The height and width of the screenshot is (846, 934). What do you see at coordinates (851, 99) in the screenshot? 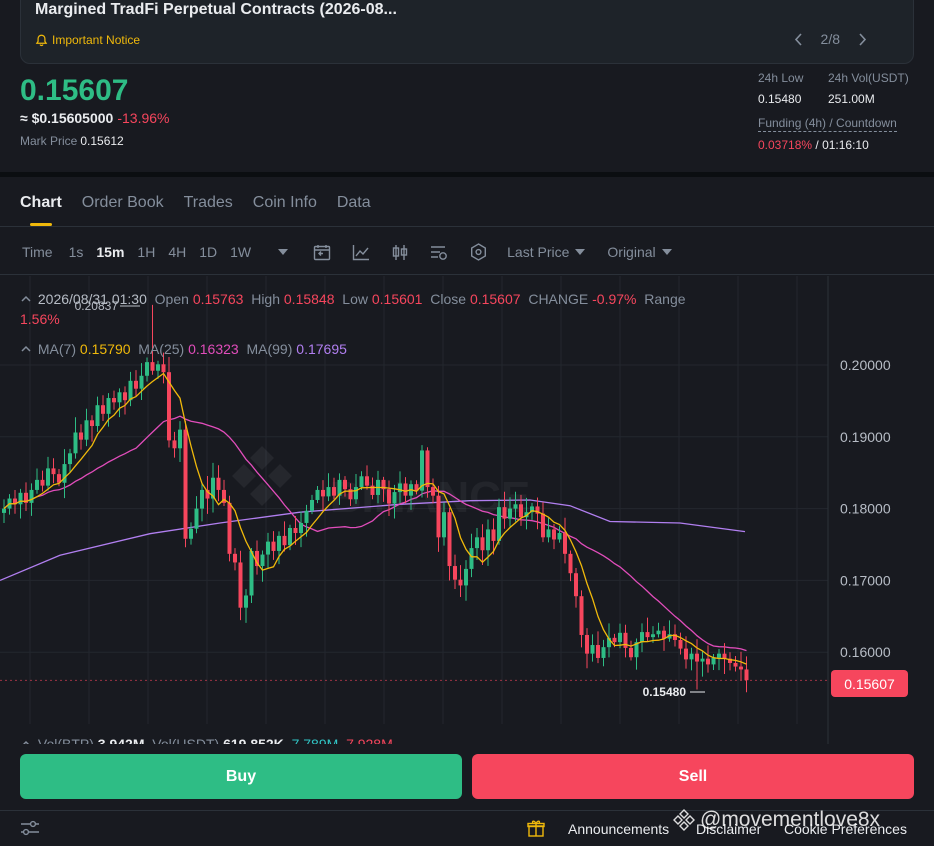
I see `stat-vol-value: 251.00M` at bounding box center [851, 99].